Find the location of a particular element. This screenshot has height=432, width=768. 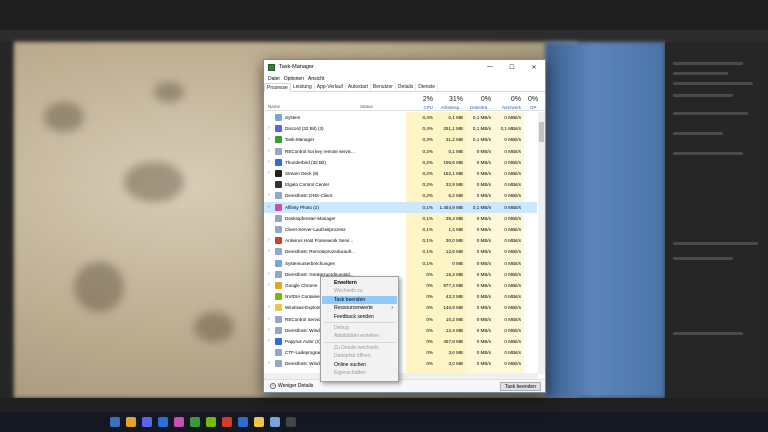

context-menu-item: Ressourcenwerte › is located at coordinates (359, 308).